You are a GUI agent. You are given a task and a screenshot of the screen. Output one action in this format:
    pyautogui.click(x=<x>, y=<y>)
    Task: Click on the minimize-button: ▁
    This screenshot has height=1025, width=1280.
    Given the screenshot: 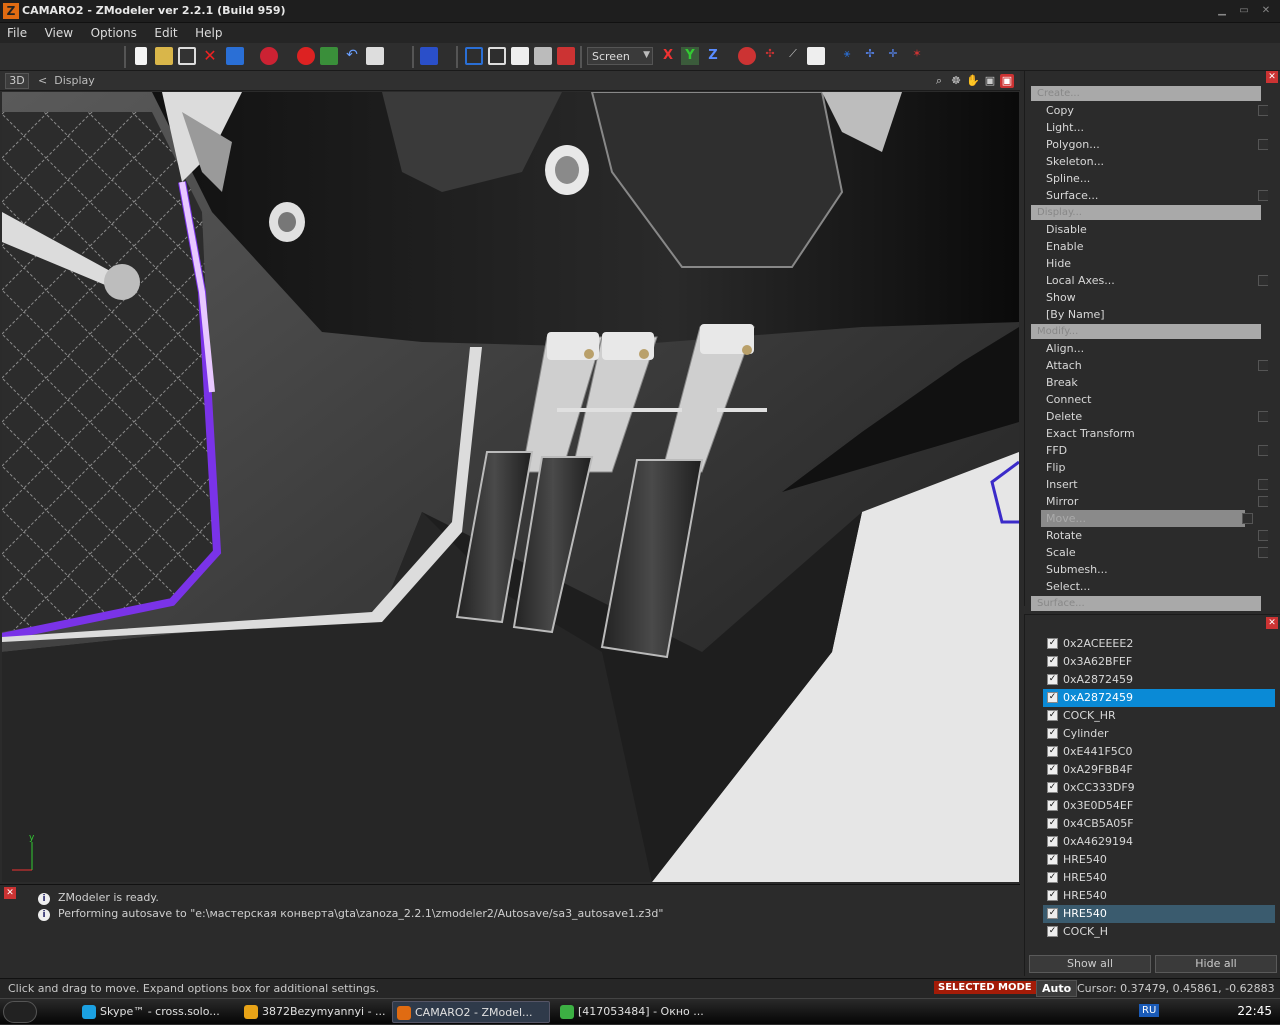 What is the action you would take?
    pyautogui.click(x=1222, y=11)
    